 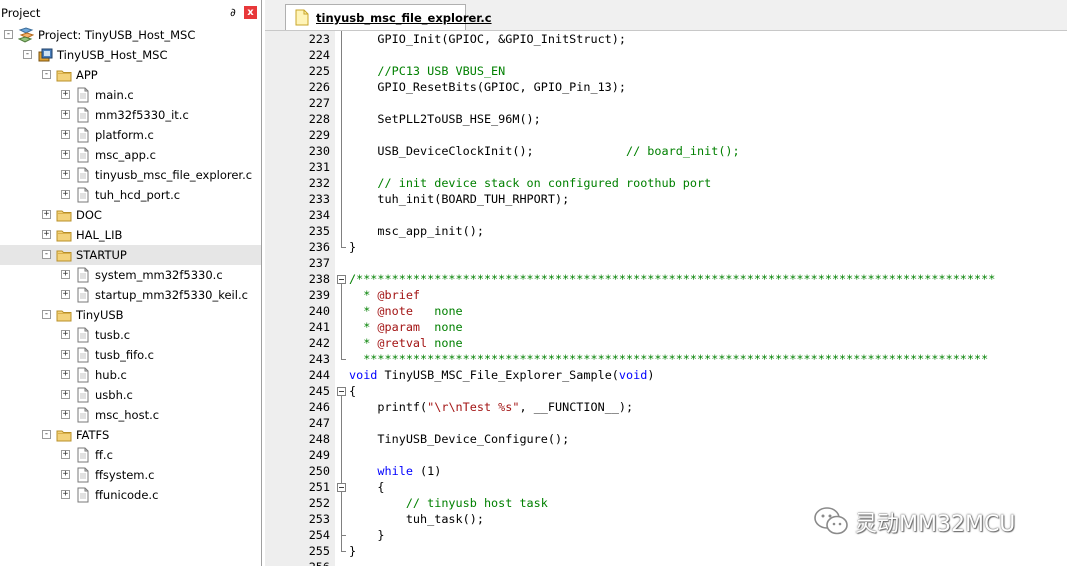 I want to click on code-line: tuh_task();, so click(x=416, y=519).